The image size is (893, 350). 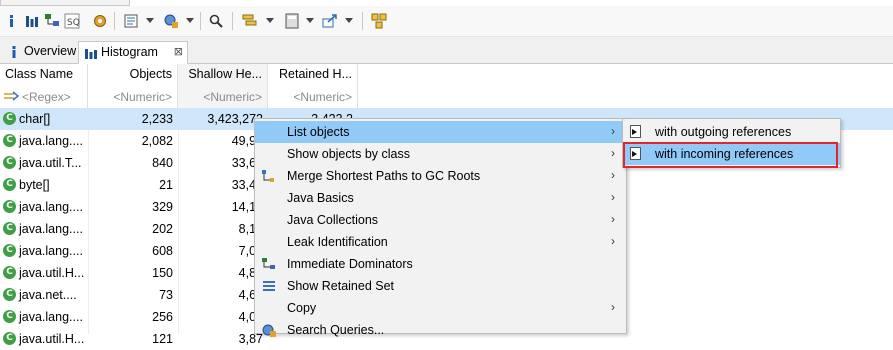 I want to click on menu-item-label: Immediate Dominators, so click(x=350, y=264).